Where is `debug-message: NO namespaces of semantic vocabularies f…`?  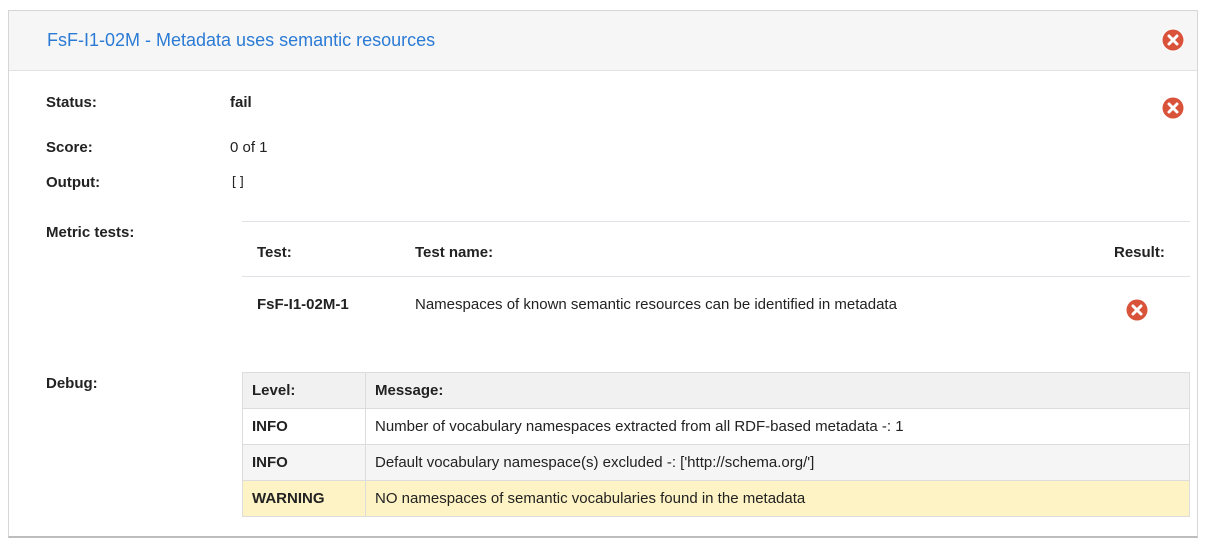
debug-message: NO namespaces of semantic vocabularies f… is located at coordinates (777, 498).